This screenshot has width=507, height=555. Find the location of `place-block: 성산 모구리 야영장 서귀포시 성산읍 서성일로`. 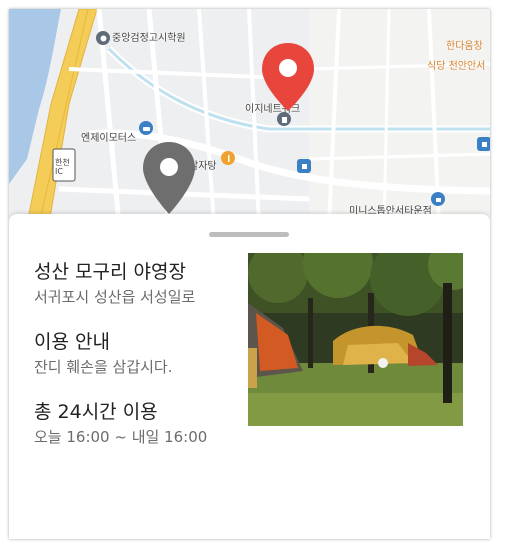

place-block: 성산 모구리 야영장 서귀포시 성산읍 서성일로 is located at coordinates (149, 283).